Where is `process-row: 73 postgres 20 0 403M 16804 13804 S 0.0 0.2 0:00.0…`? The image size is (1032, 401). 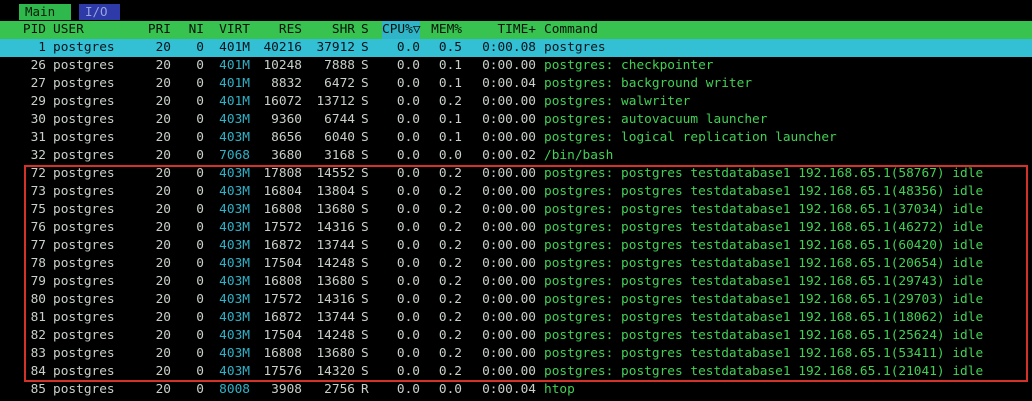 process-row: 73 postgres 20 0 403M 16804 13804 S 0.0 0.2 0:00.0… is located at coordinates (516, 192).